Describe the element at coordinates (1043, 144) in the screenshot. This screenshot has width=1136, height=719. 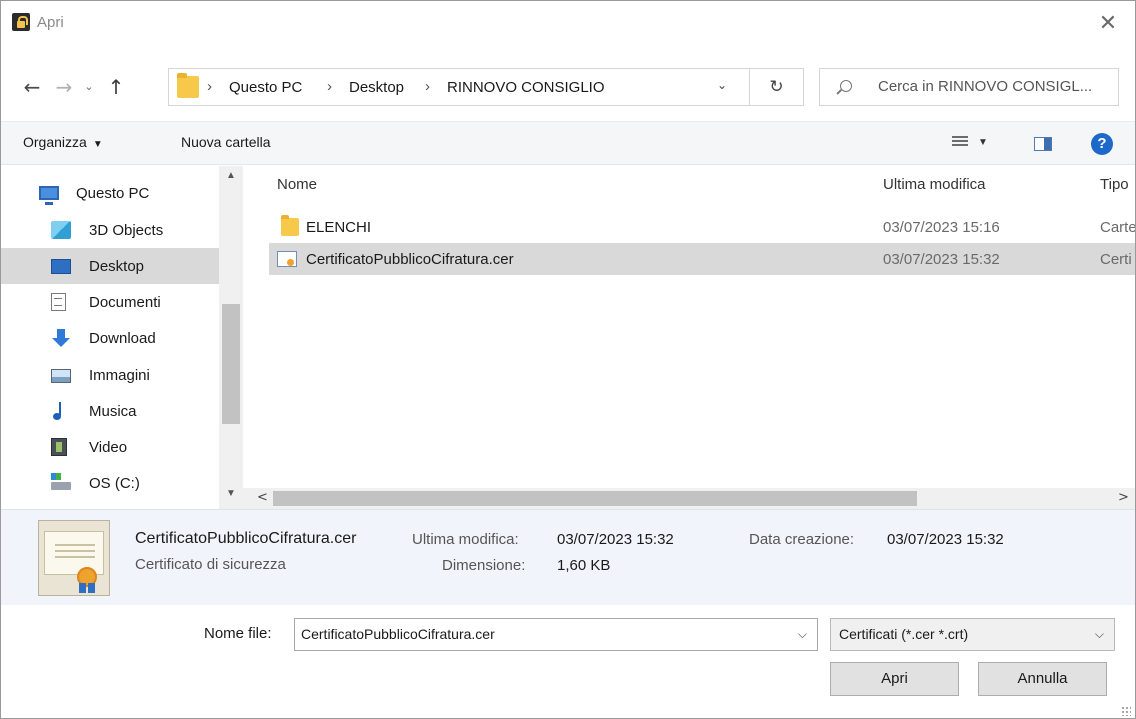
I see `preview-pane-icon` at that location.